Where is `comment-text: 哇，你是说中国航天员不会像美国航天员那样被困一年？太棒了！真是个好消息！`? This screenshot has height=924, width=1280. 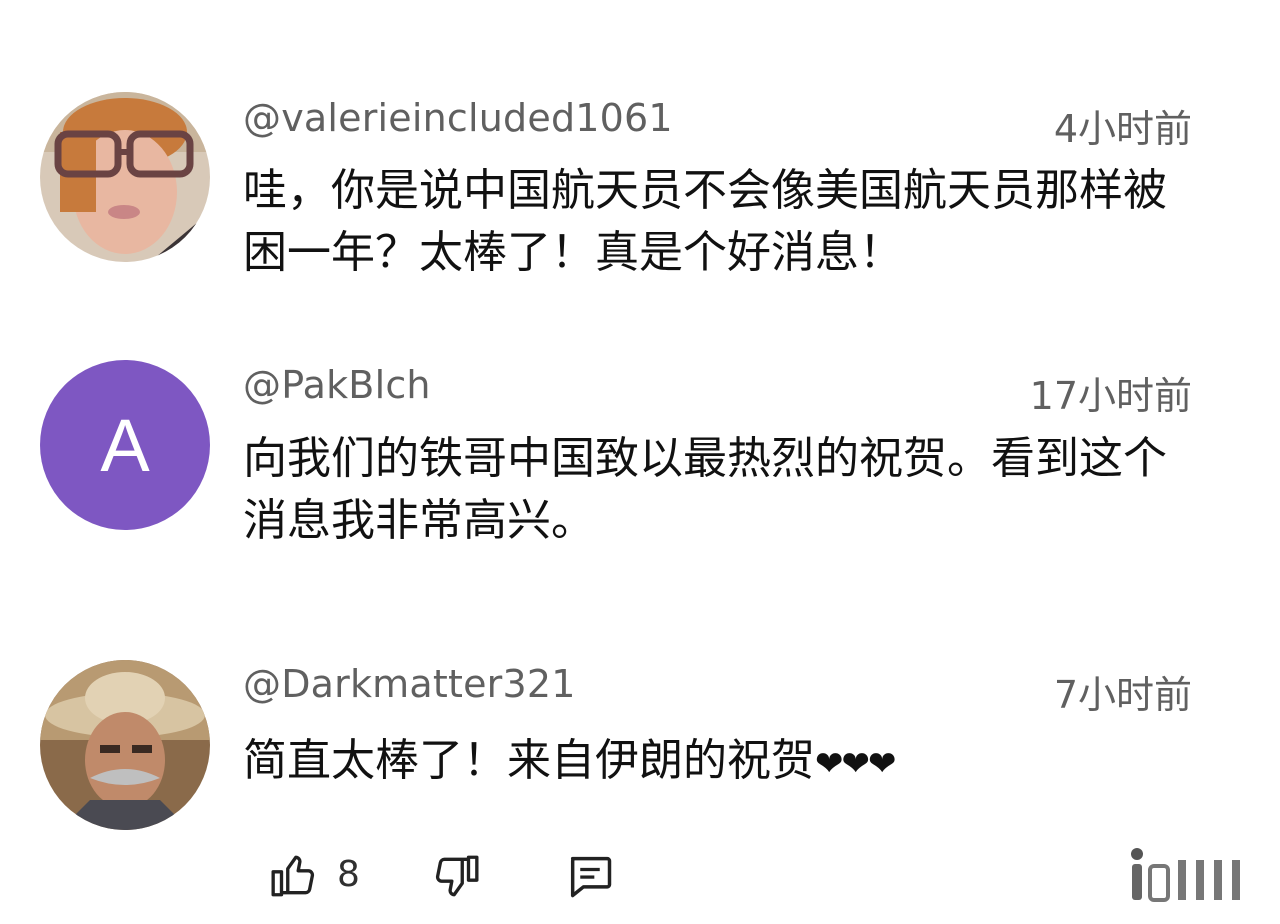 comment-text: 哇，你是说中国航天员不会像美国航天员那样被困一年？太棒了！真是个好消息！ is located at coordinates (705, 221).